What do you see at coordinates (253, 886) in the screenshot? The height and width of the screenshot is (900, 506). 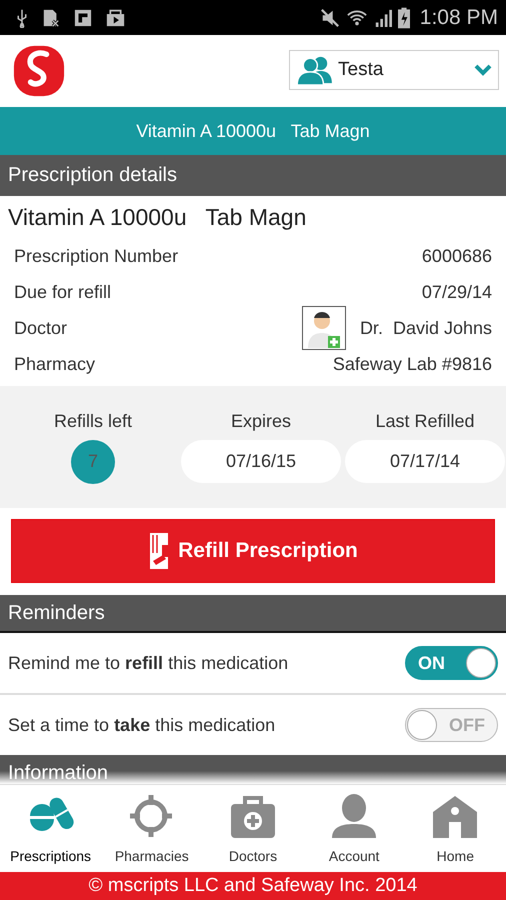 I see `copyright-text: © mscripts LLC and Safeway Inc. 2014` at bounding box center [253, 886].